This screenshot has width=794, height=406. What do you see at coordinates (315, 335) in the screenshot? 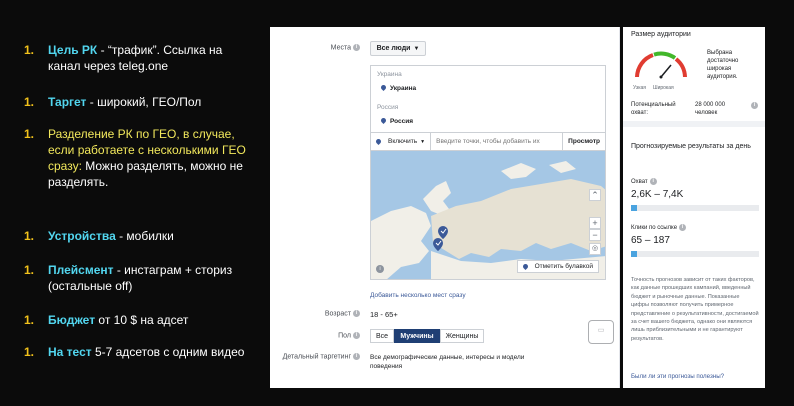
I see `gender-label: Пол i` at bounding box center [315, 335].